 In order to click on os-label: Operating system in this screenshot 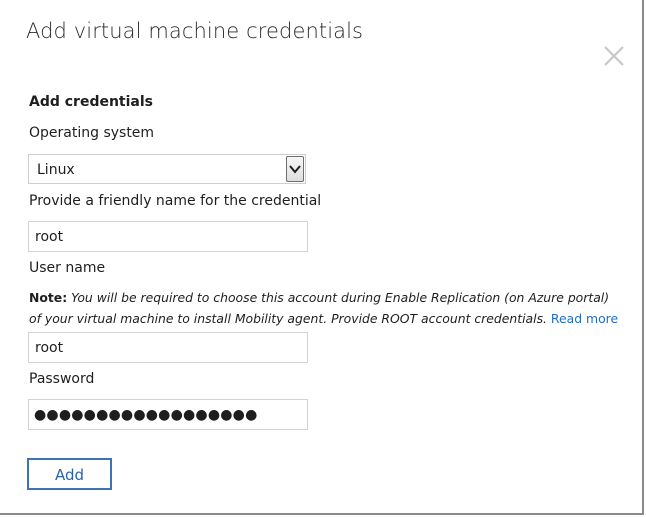, I will do `click(92, 133)`.